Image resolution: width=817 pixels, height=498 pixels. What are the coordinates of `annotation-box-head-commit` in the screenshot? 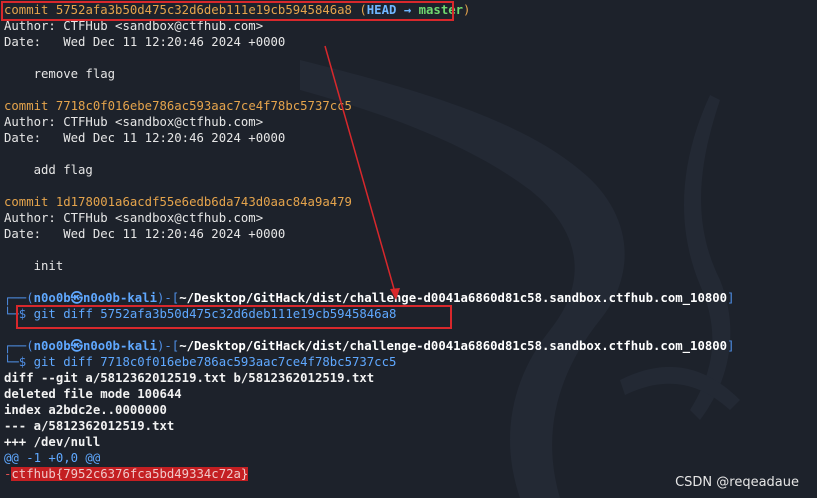 It's located at (227, 11).